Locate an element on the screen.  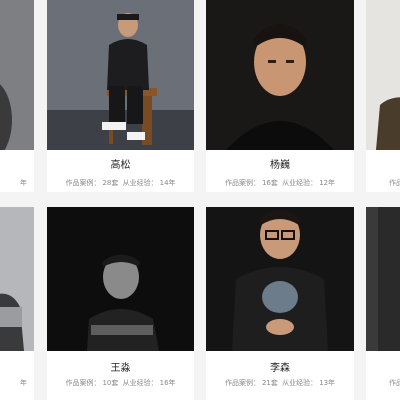
designer-meta: 作品案例： 10套 从业经验： 16年 is located at coordinates (120, 383).